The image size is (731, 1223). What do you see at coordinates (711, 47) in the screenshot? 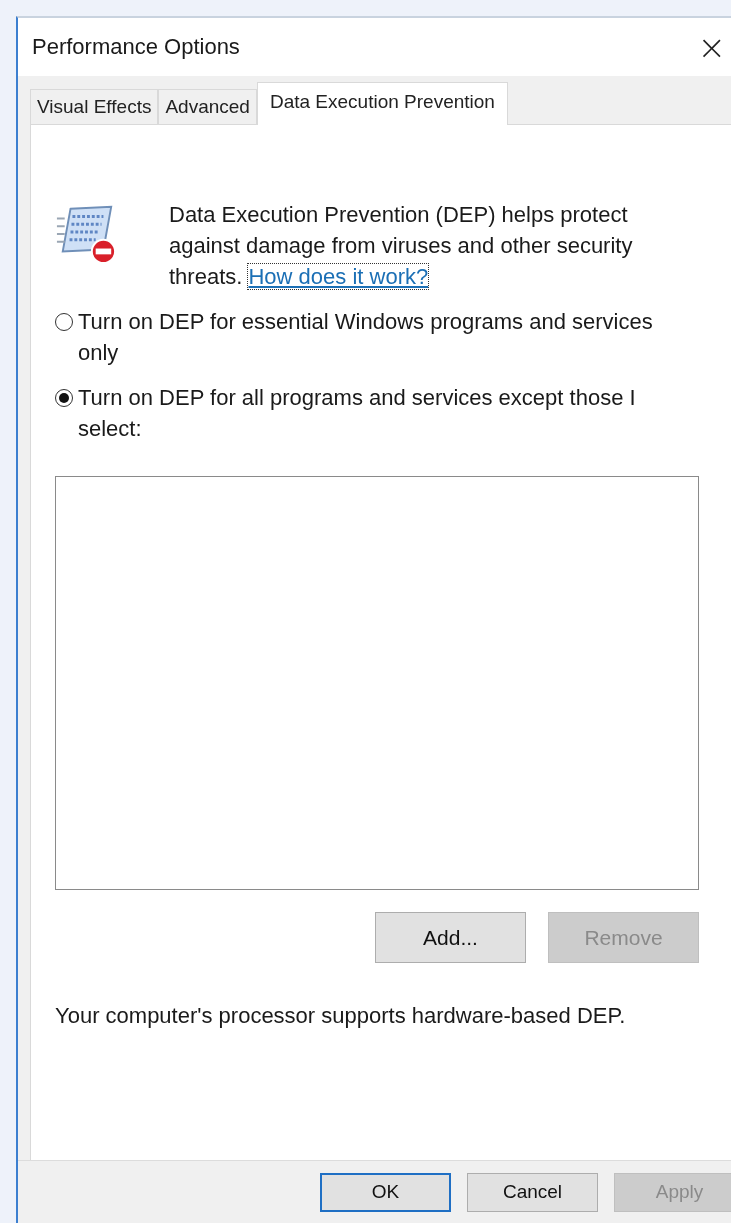
I see `close-button: ×` at bounding box center [711, 47].